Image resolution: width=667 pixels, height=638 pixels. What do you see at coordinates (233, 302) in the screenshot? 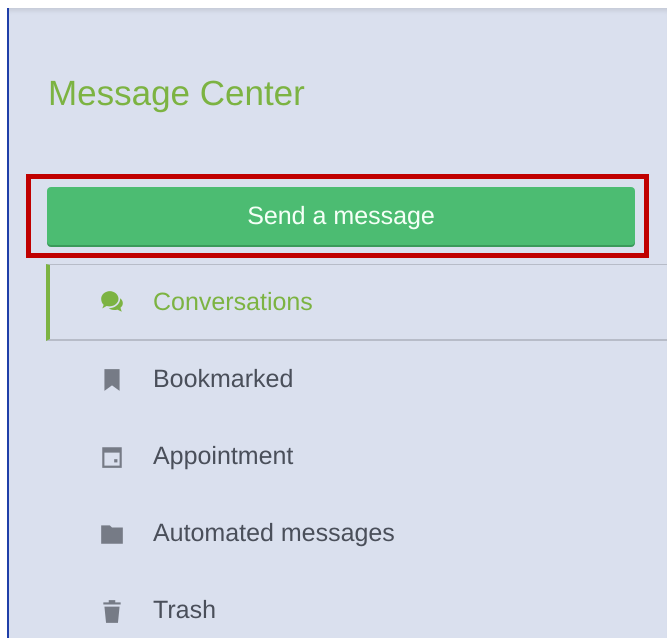
I see `nav-label: Conversations` at bounding box center [233, 302].